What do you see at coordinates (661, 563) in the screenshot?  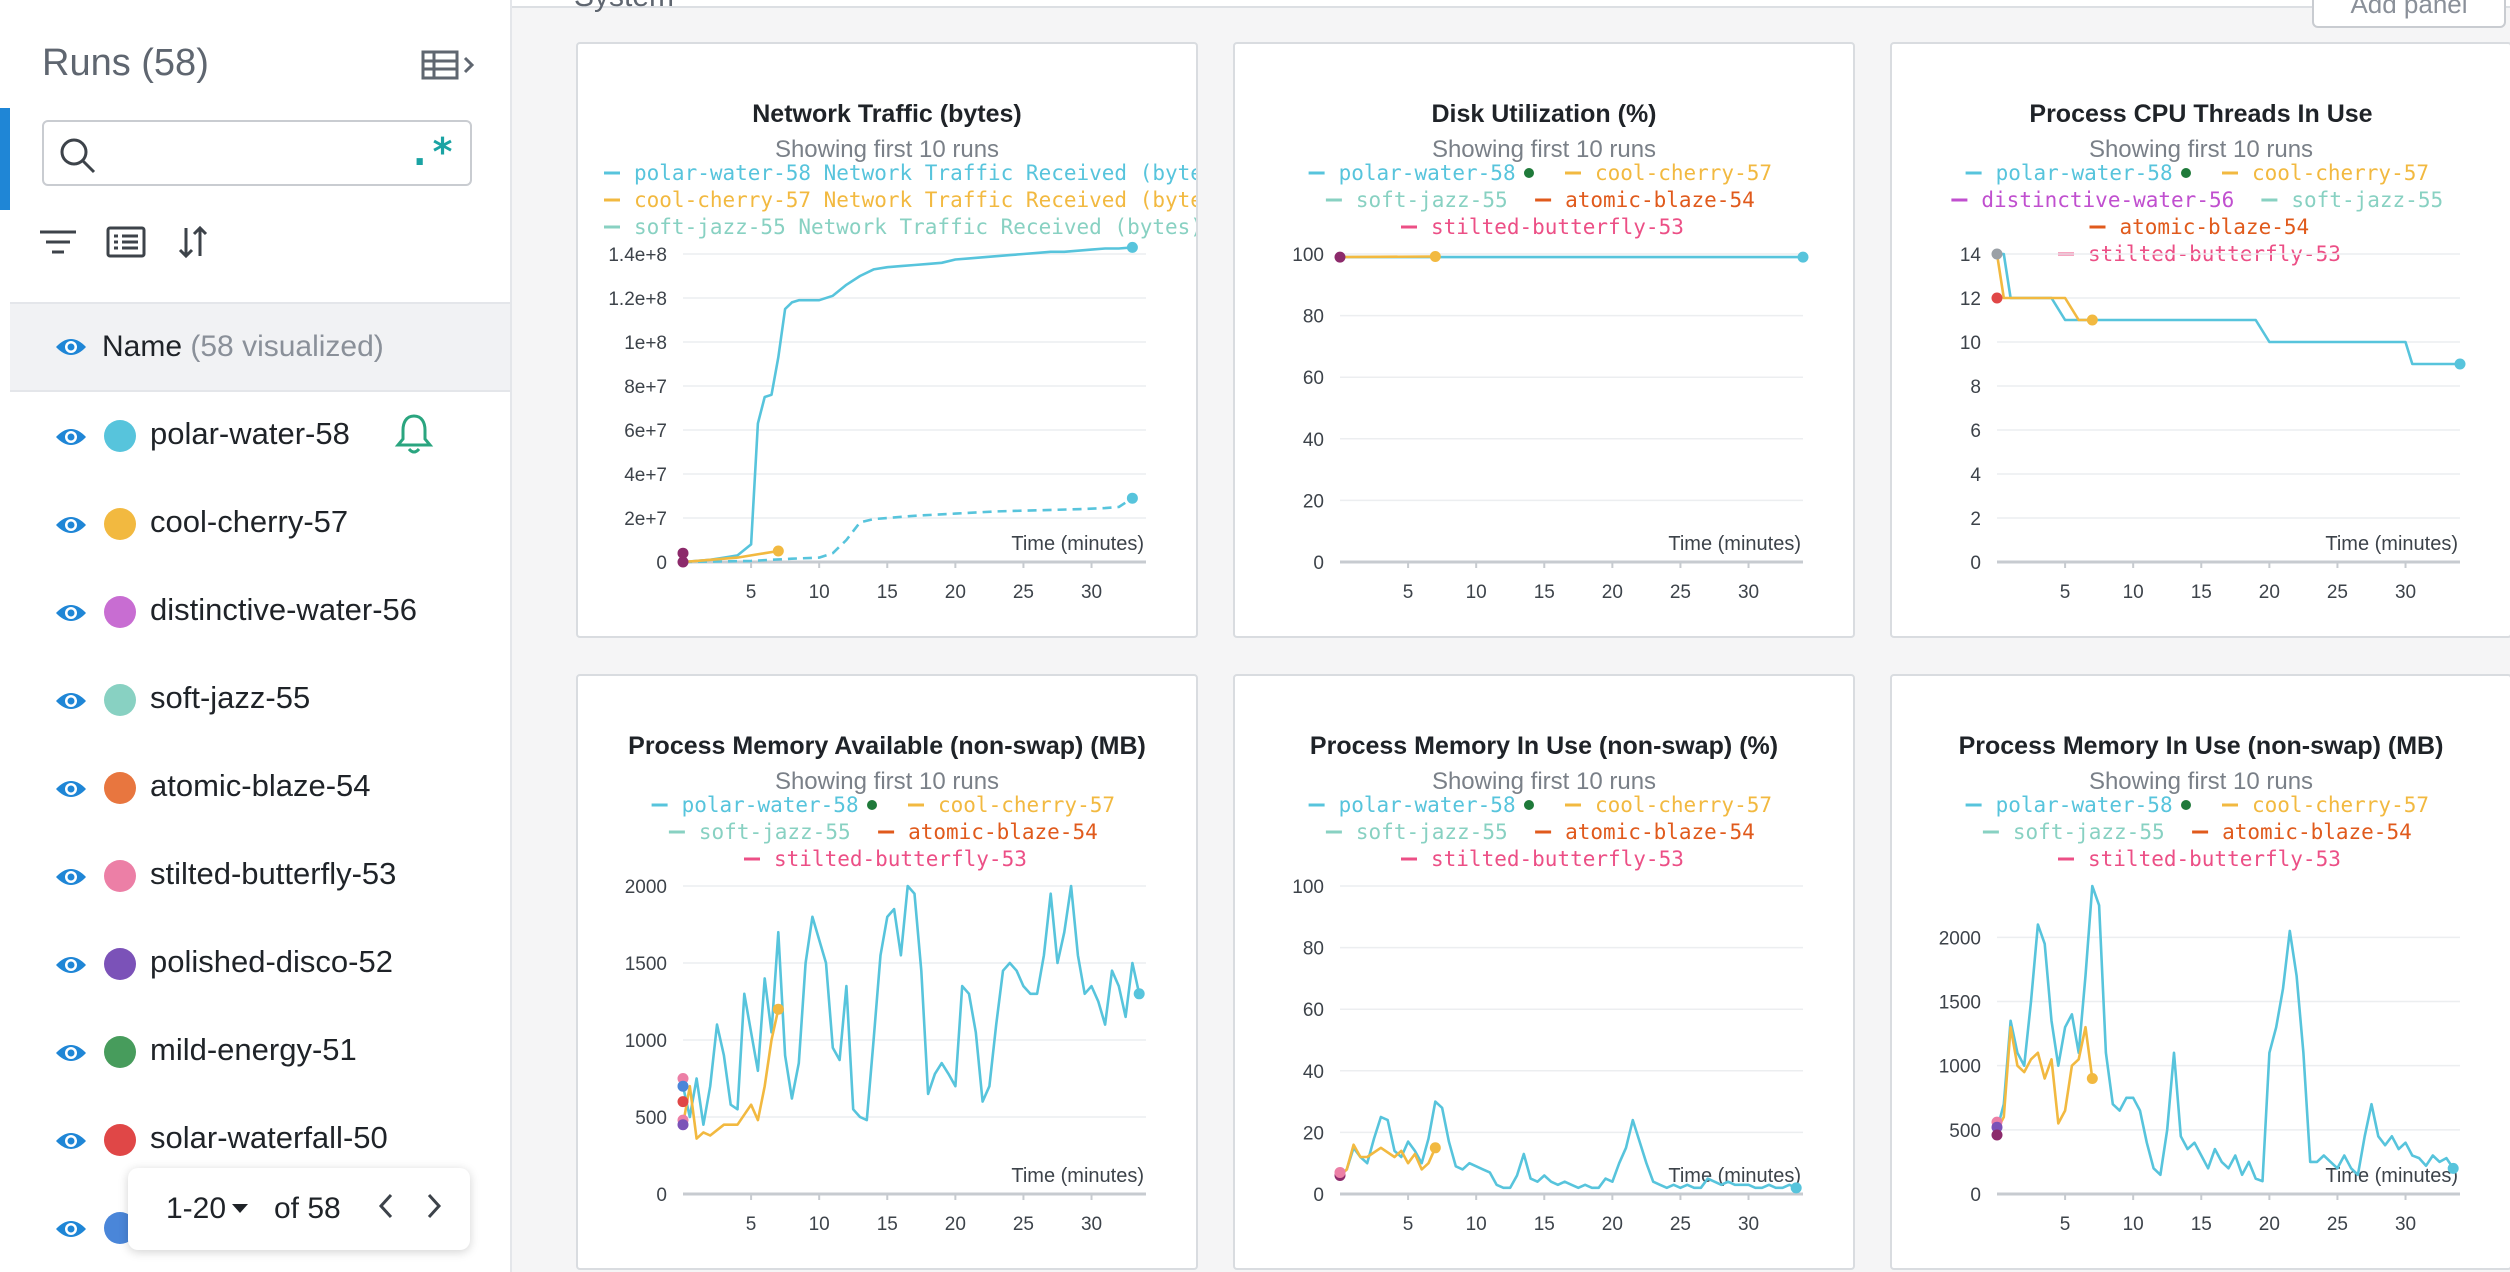 I see `y-tick-label: 0` at bounding box center [661, 563].